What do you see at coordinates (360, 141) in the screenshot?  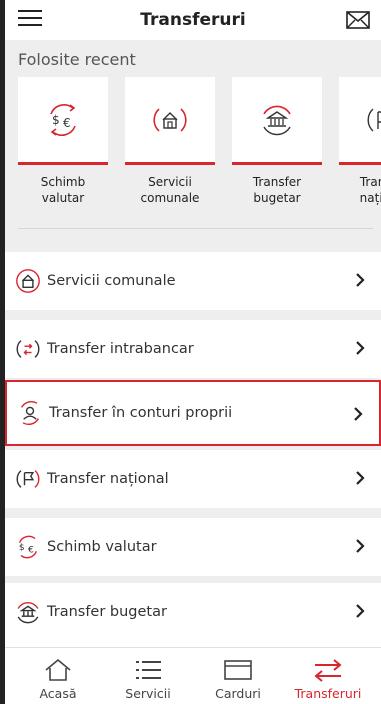 I see `recent-card-transfer-national: Transfer național` at bounding box center [360, 141].